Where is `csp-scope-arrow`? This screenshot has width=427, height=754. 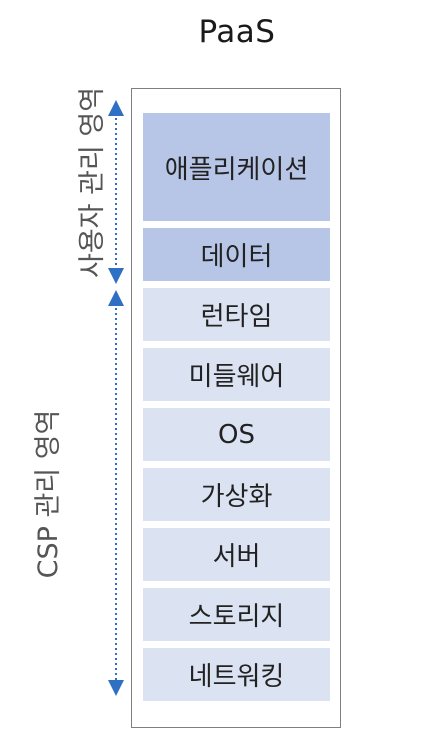
csp-scope-arrow is located at coordinates (116, 493).